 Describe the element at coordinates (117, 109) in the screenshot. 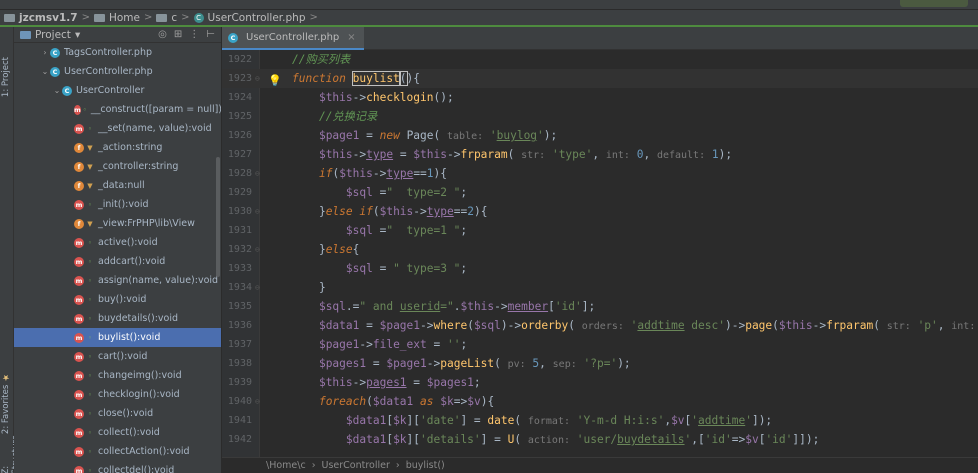

I see `tree-item-method: m ◦ __construct([param = null]):f` at that location.